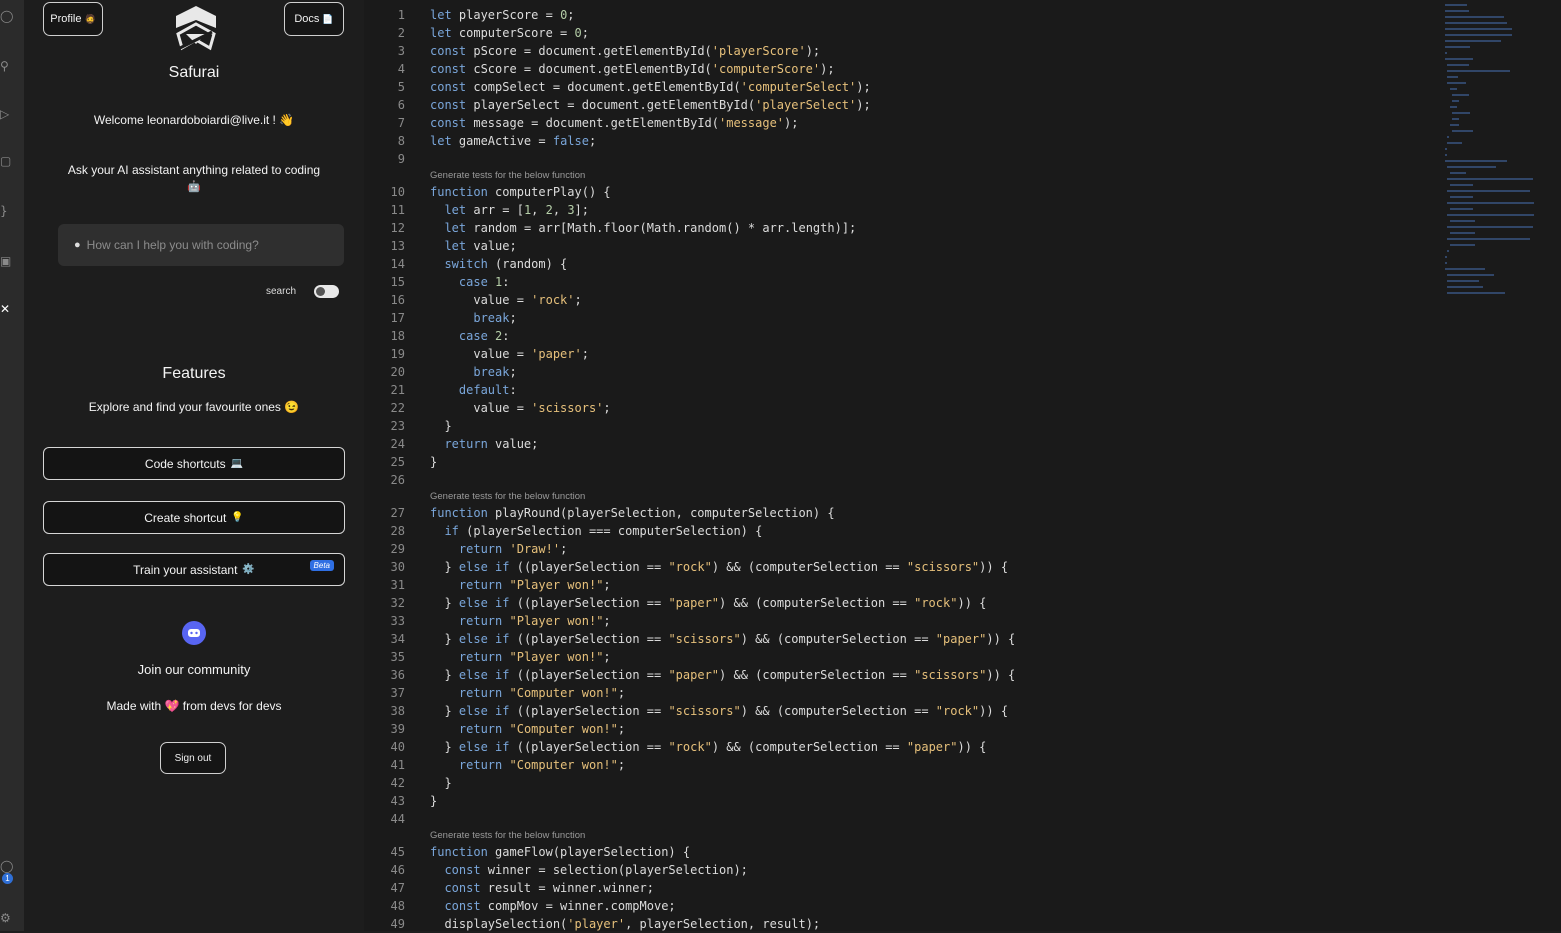  What do you see at coordinates (6, 309) in the screenshot?
I see `safurai-icon: ✕` at bounding box center [6, 309].